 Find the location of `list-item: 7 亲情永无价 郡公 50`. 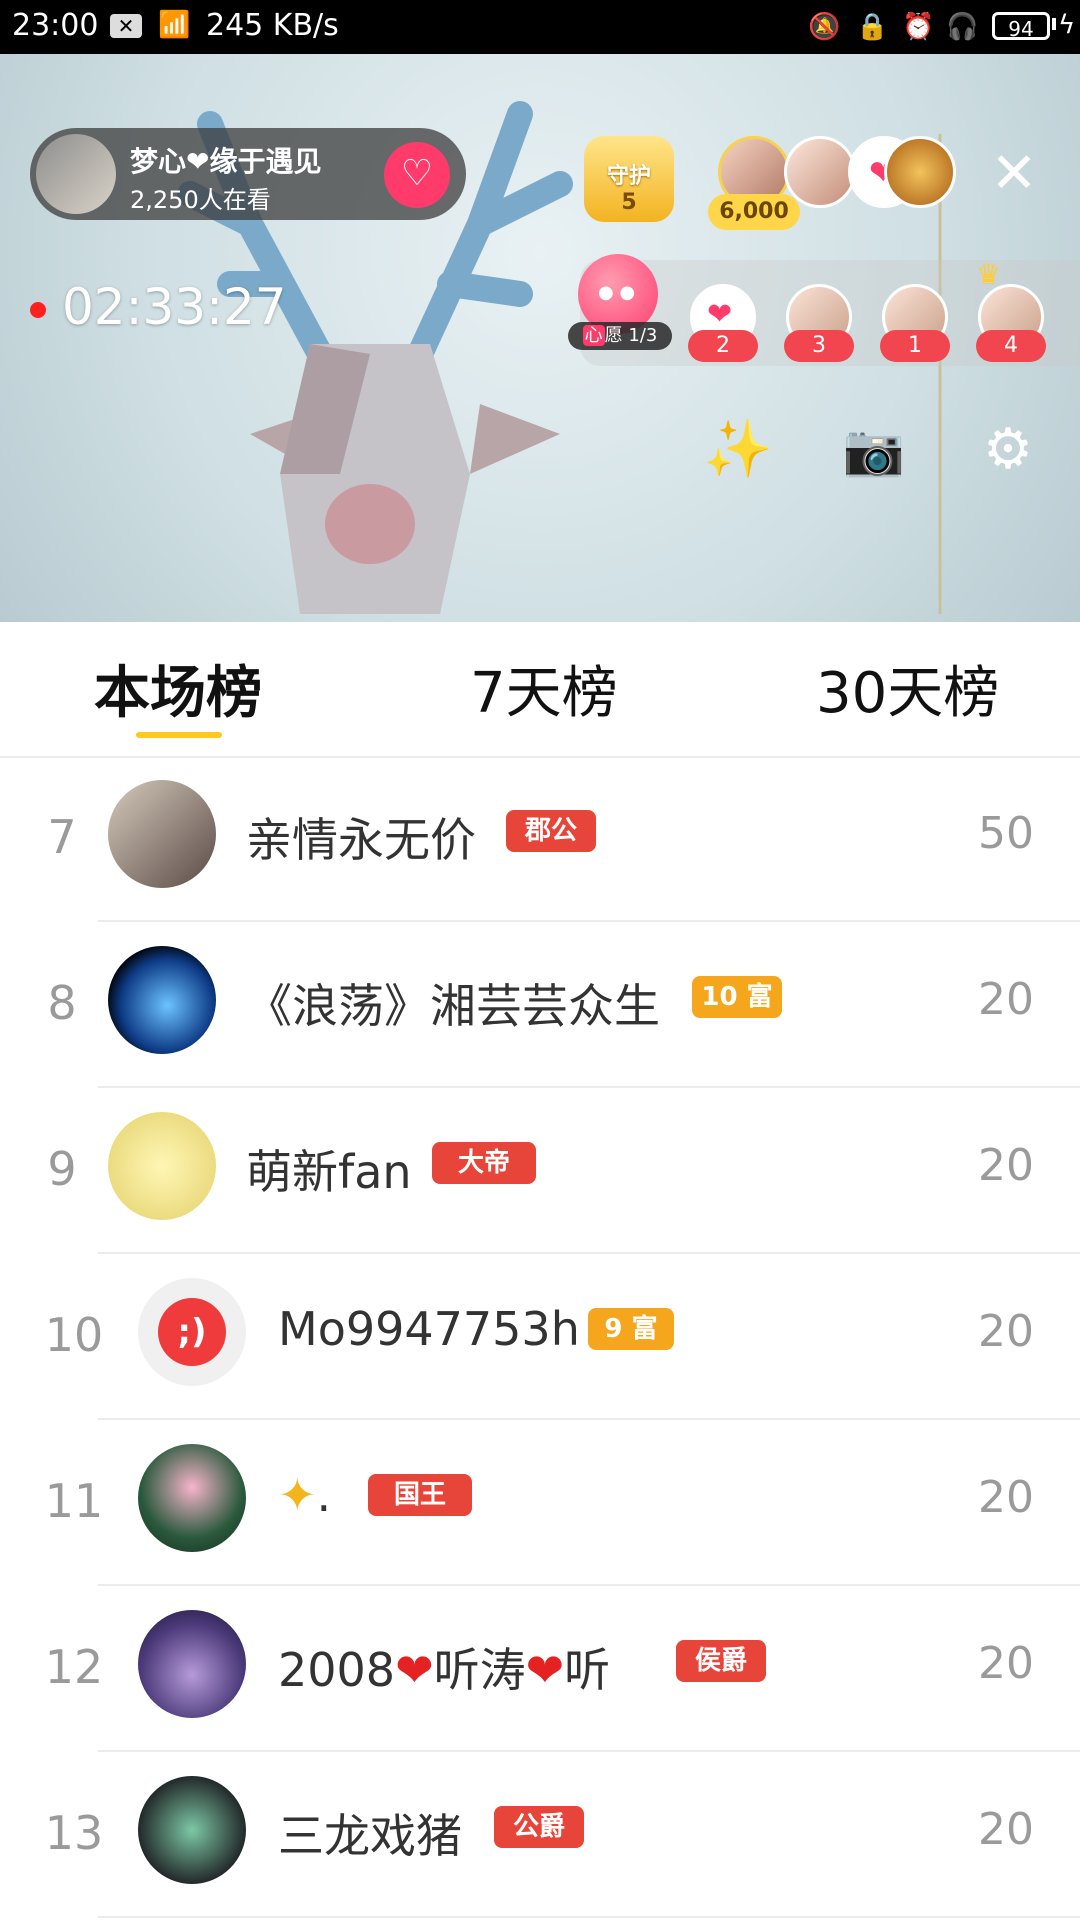

list-item: 7 亲情永无价 郡公 50 is located at coordinates (540, 840).